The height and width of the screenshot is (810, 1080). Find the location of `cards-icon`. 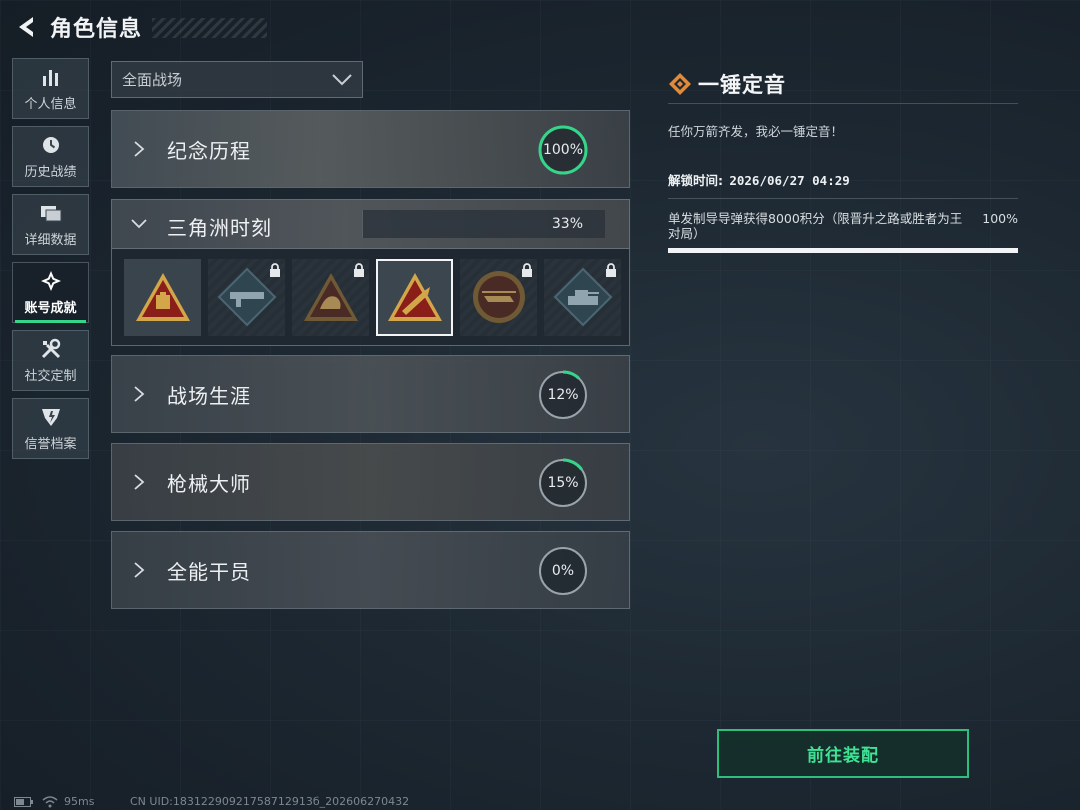

cards-icon is located at coordinates (51, 213).